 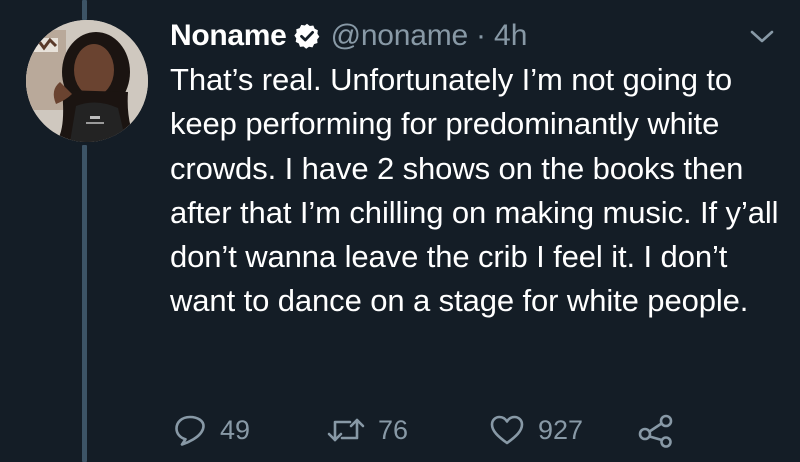 I want to click on like-count: 927, so click(x=561, y=429).